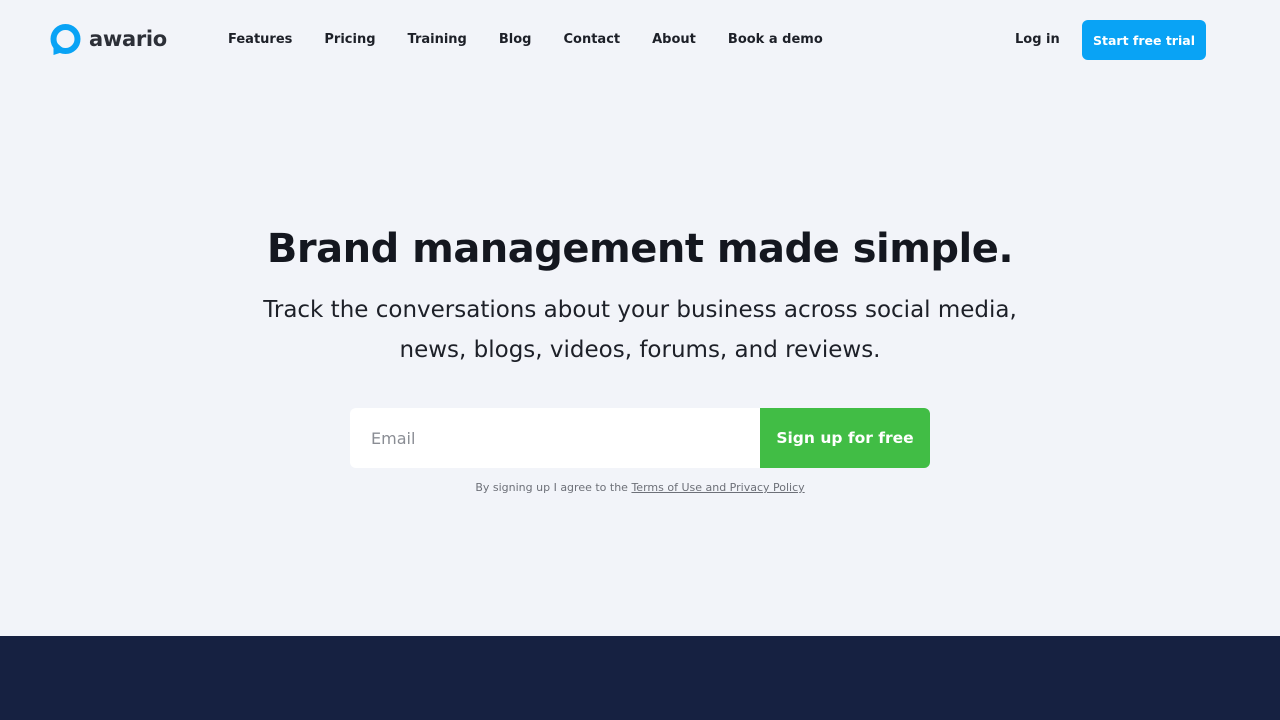 This screenshot has width=1280, height=720. I want to click on footer-band, so click(640, 678).